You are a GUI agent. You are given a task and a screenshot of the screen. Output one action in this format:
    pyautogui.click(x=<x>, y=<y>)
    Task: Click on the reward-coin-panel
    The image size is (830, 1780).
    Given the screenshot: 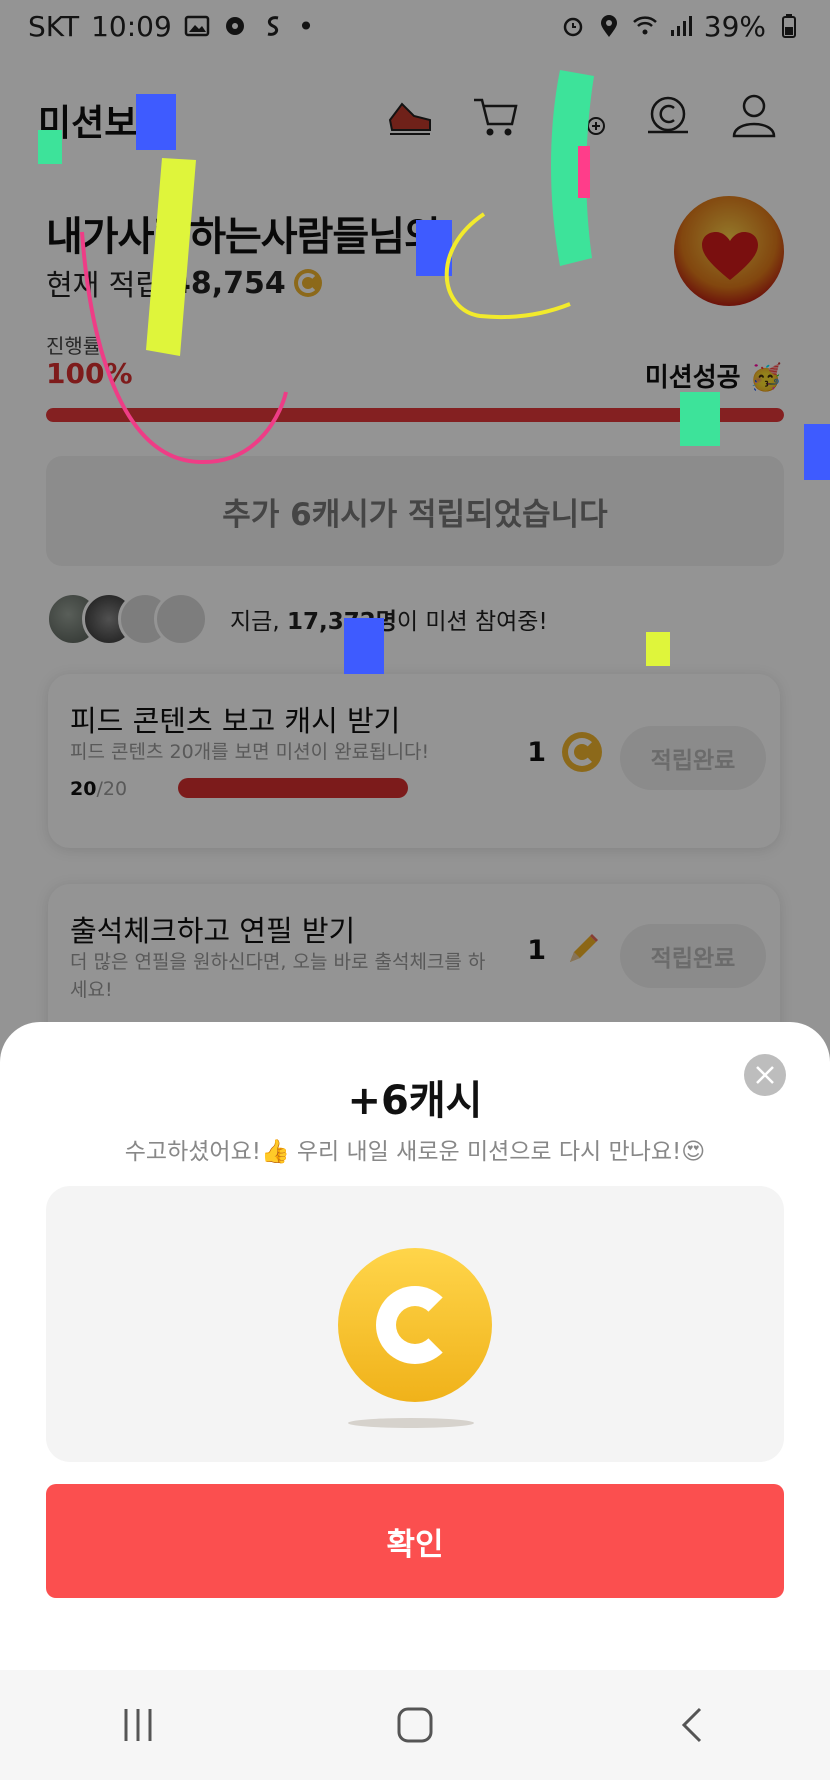 What is the action you would take?
    pyautogui.click(x=415, y=1324)
    